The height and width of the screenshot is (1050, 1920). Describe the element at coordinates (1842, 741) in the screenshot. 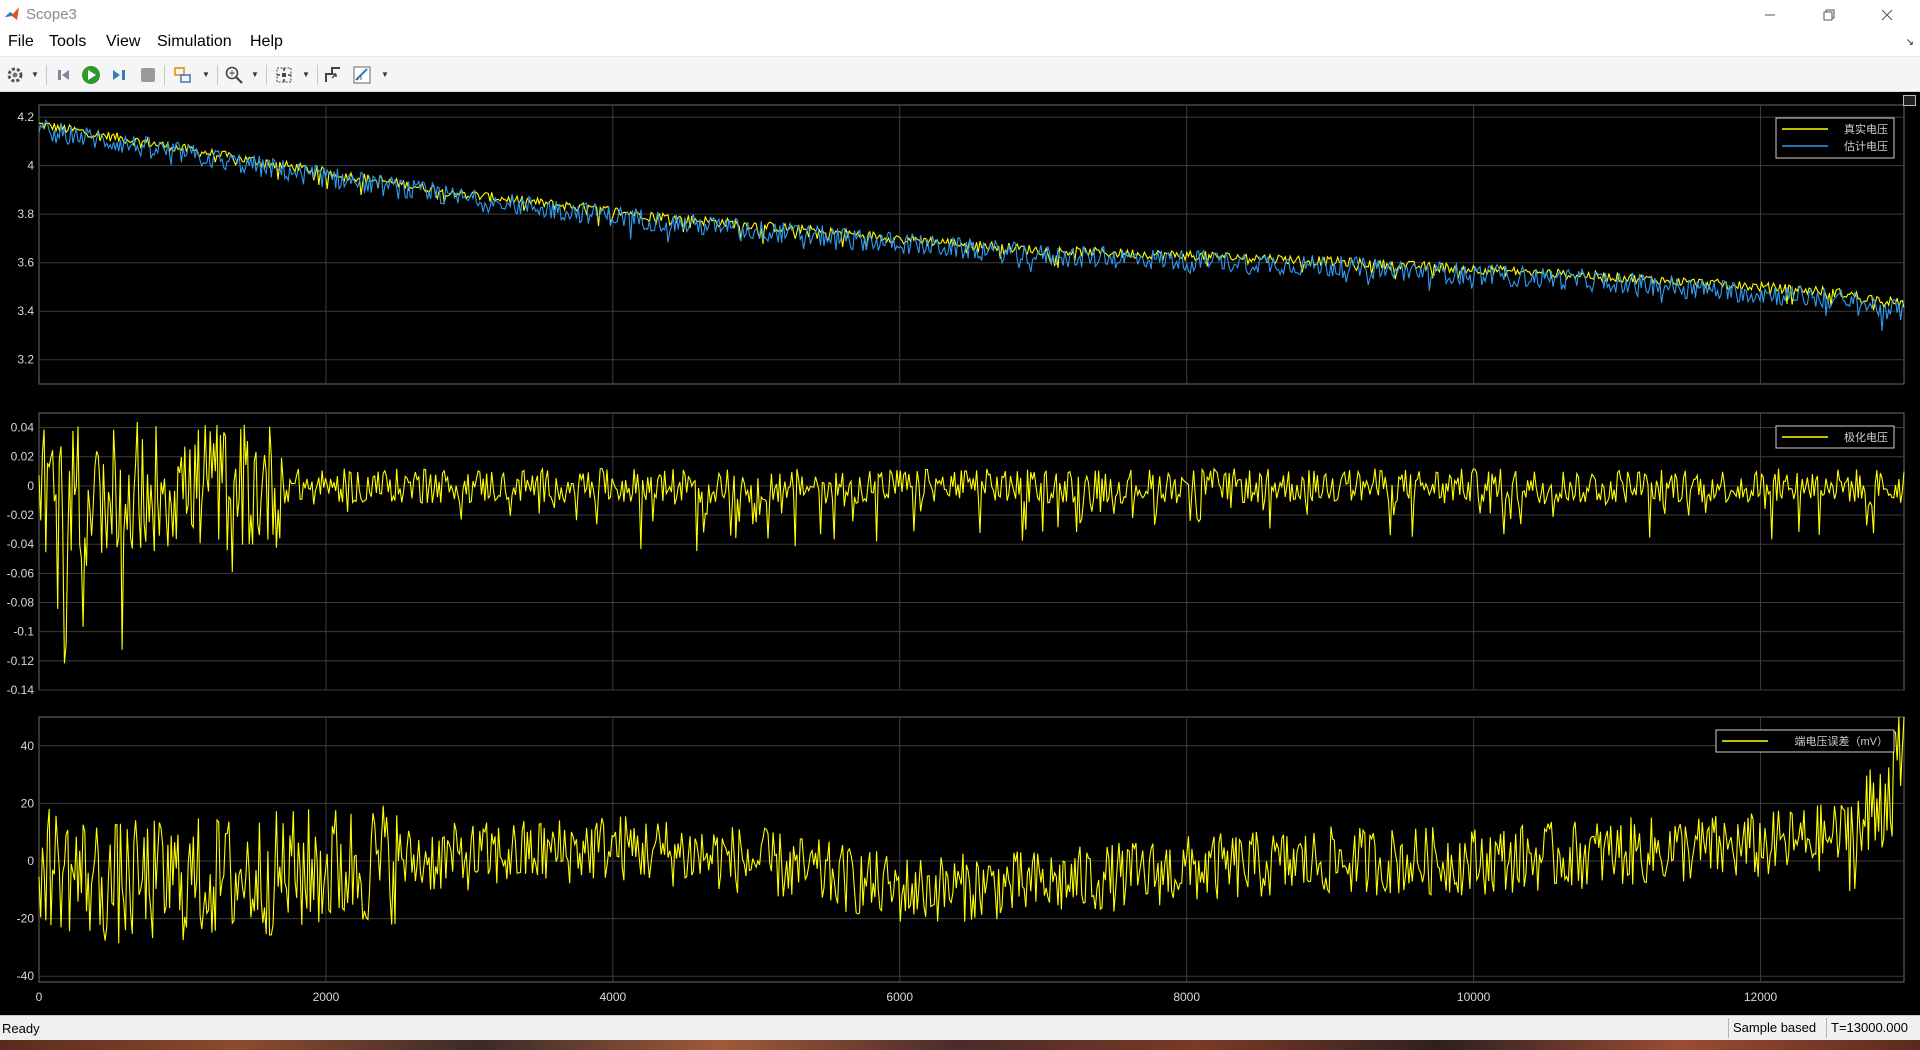

I see `legend-label: 端电压误差（mV）` at that location.